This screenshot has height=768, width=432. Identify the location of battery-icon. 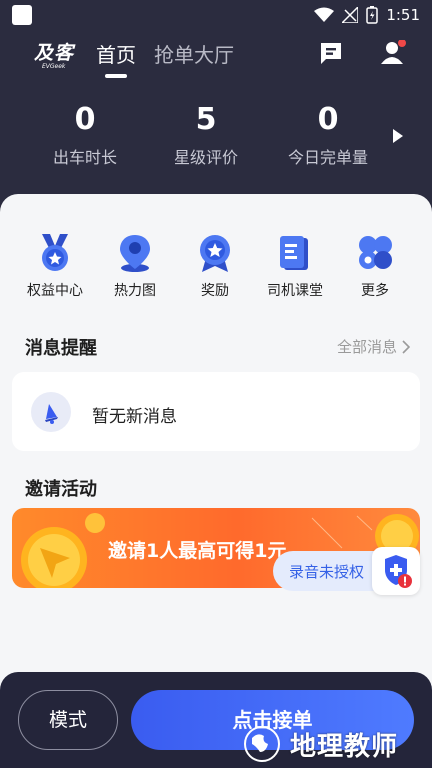
(372, 15).